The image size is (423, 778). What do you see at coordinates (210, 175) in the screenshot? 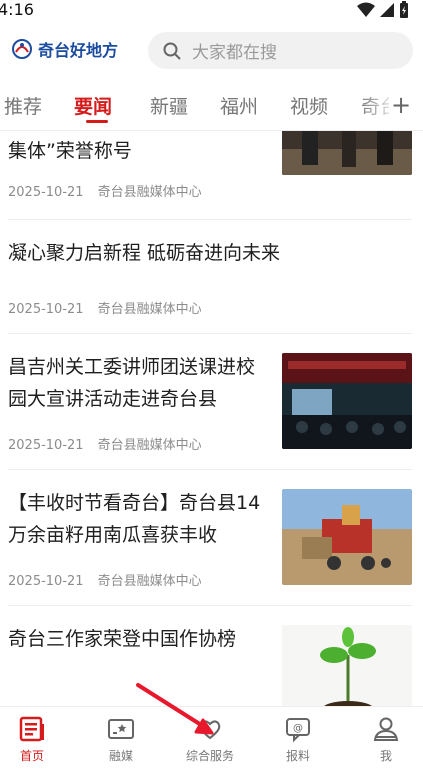
I see `news-item: 集体”荣誉称号 2025-10-21 奇台县融媒体中心` at bounding box center [210, 175].